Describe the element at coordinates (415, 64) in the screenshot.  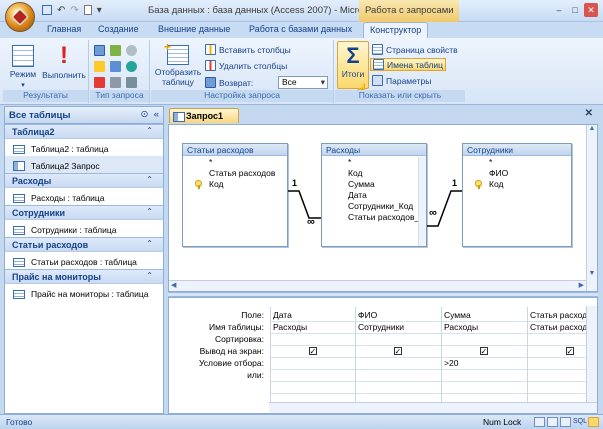
I see `table-names-label: Имена таблиц` at that location.